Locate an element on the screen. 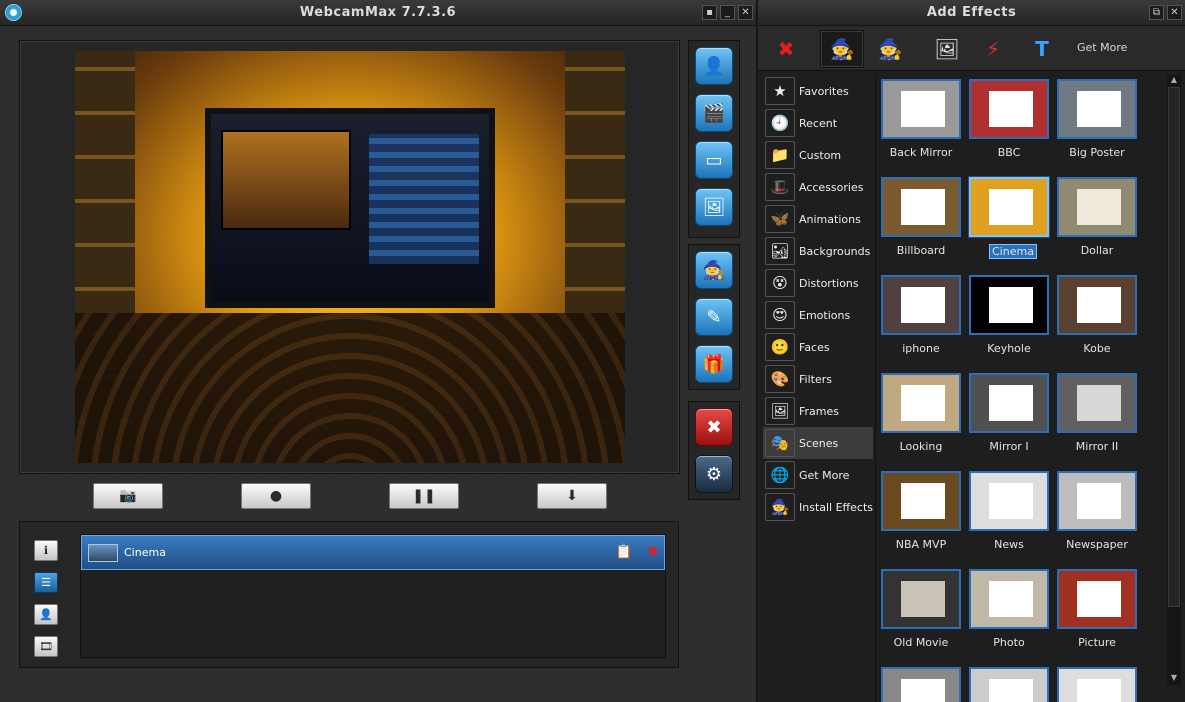 This screenshot has height=702, width=1185. category-item: 🦋 Animations is located at coordinates (818, 219).